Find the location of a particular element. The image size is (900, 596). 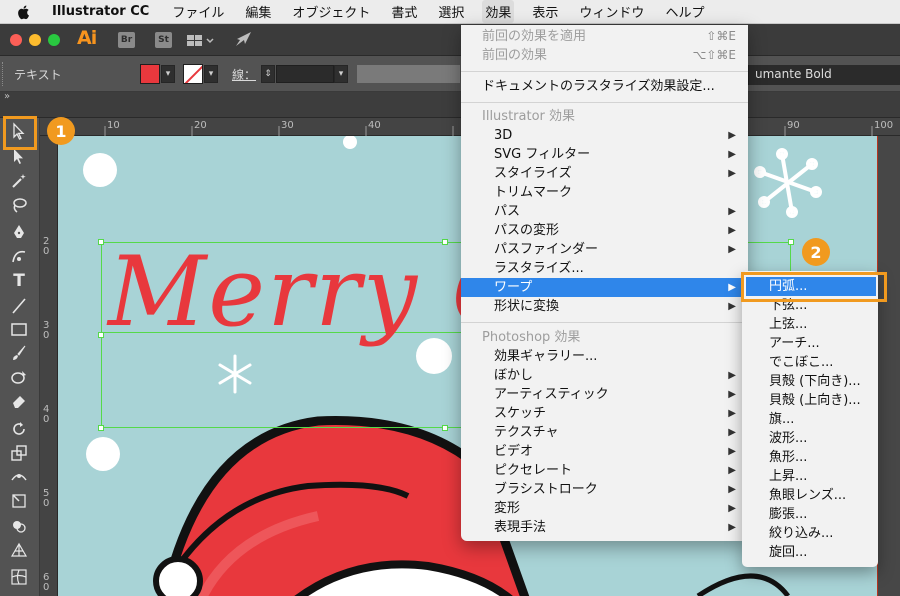

menu-item-sketch: スケッチ ▶ is located at coordinates (604, 413).